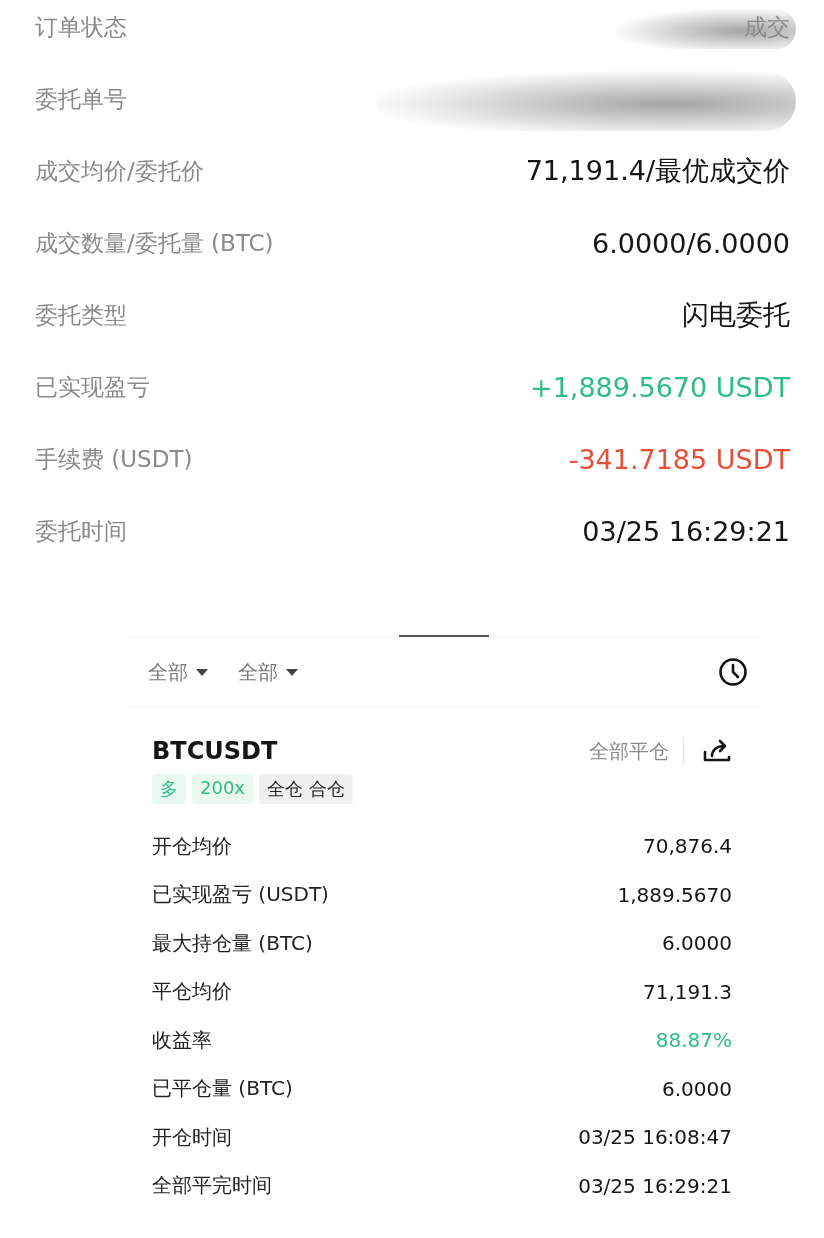  What do you see at coordinates (182, 1040) in the screenshot?
I see `detail-label: 收益率` at bounding box center [182, 1040].